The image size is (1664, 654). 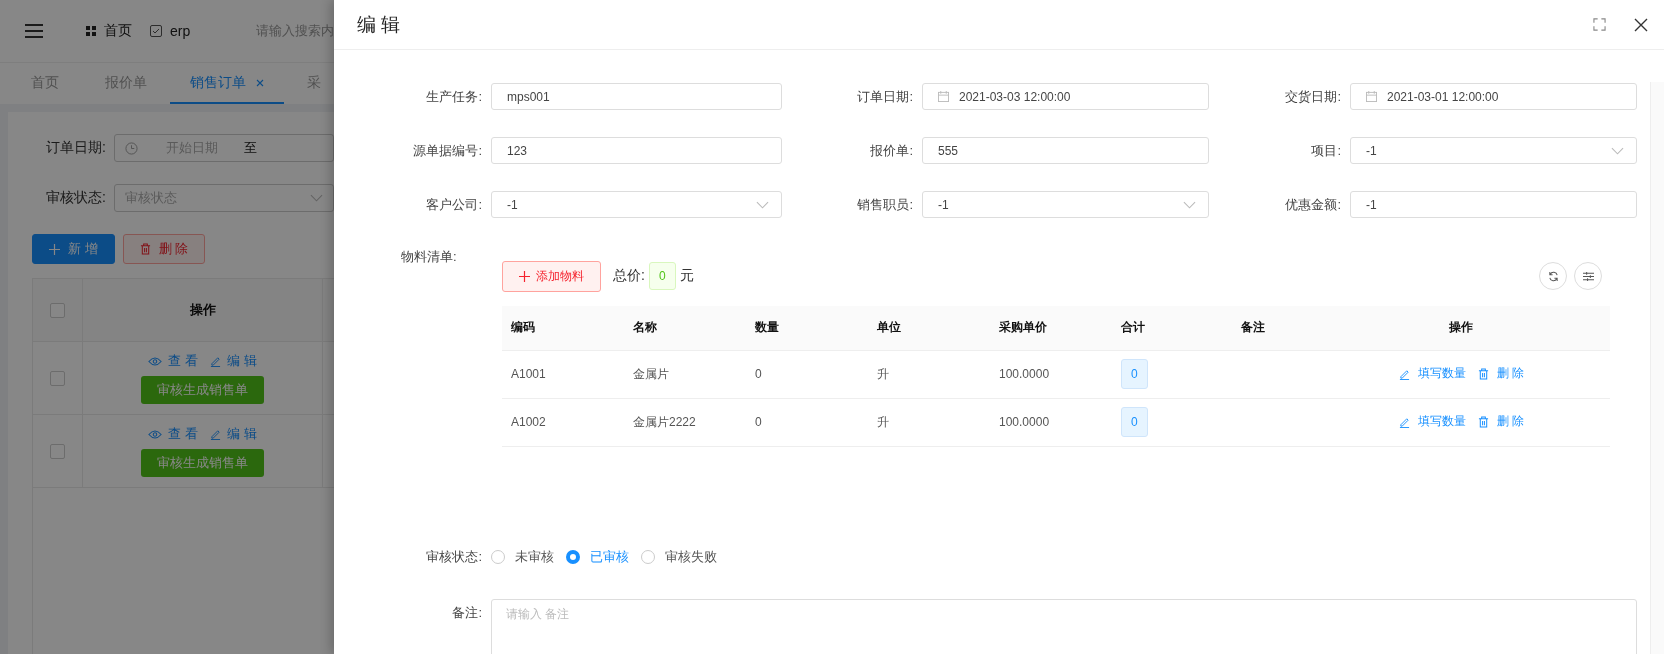 I want to click on checkbox-icon, so click(x=156, y=31).